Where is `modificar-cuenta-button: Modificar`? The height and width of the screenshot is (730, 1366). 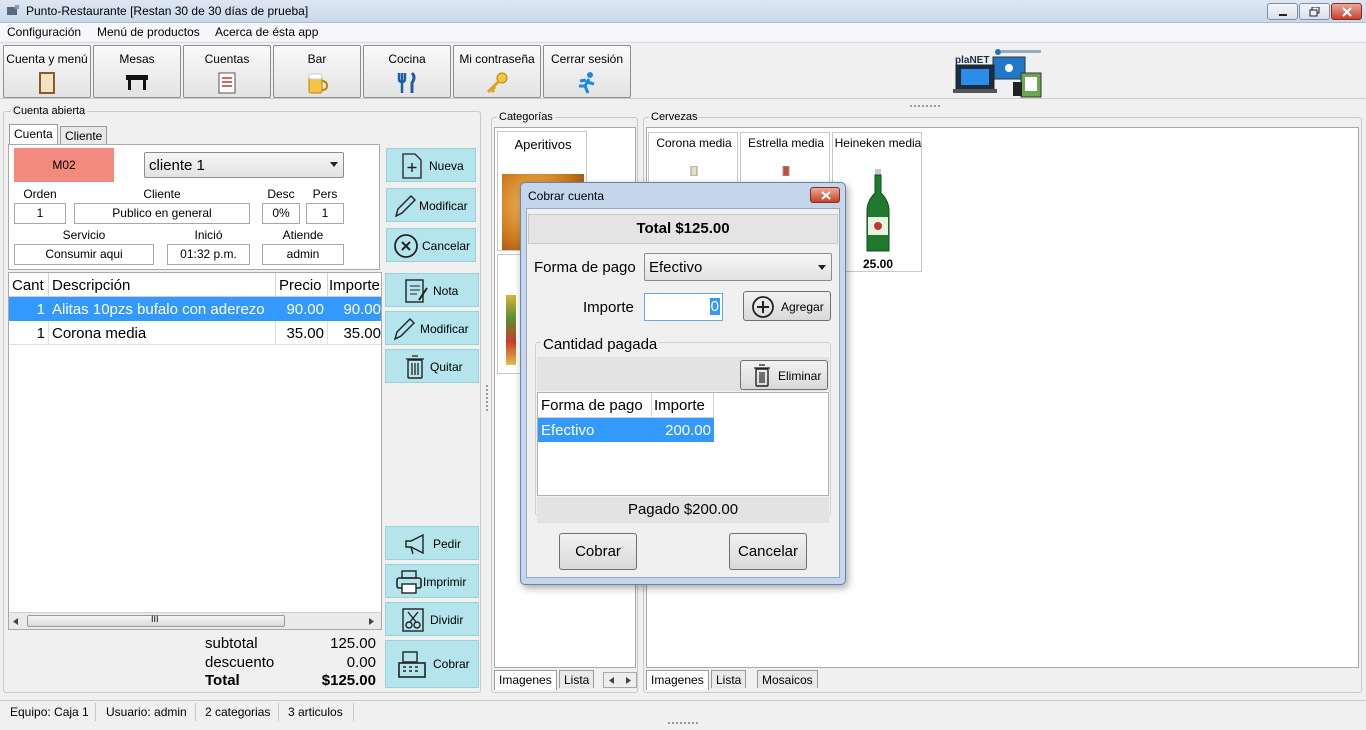
modificar-cuenta-button: Modificar is located at coordinates (431, 205).